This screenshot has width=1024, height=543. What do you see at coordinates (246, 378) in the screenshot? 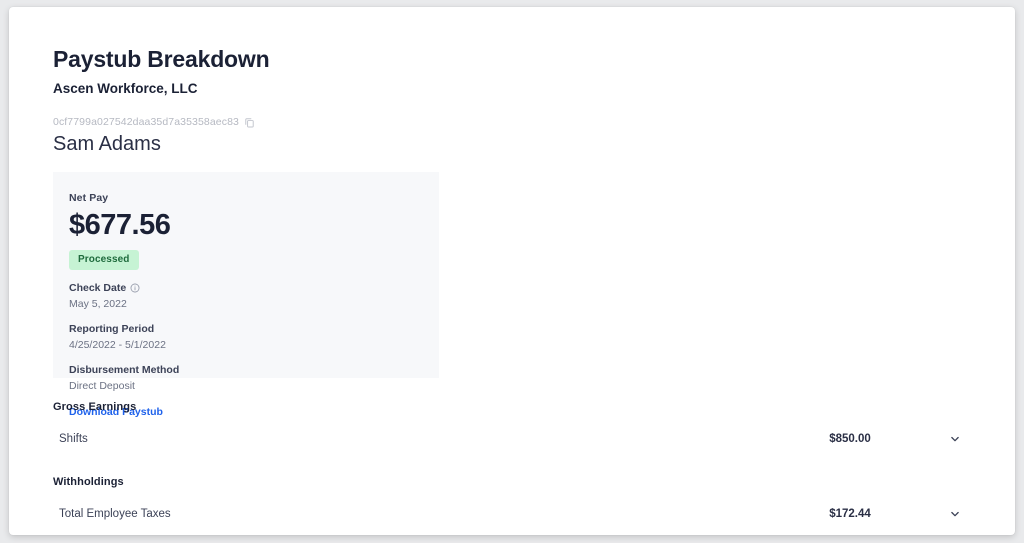
I see `disbursement-method-block: Disbursement Method Direct Deposit` at bounding box center [246, 378].